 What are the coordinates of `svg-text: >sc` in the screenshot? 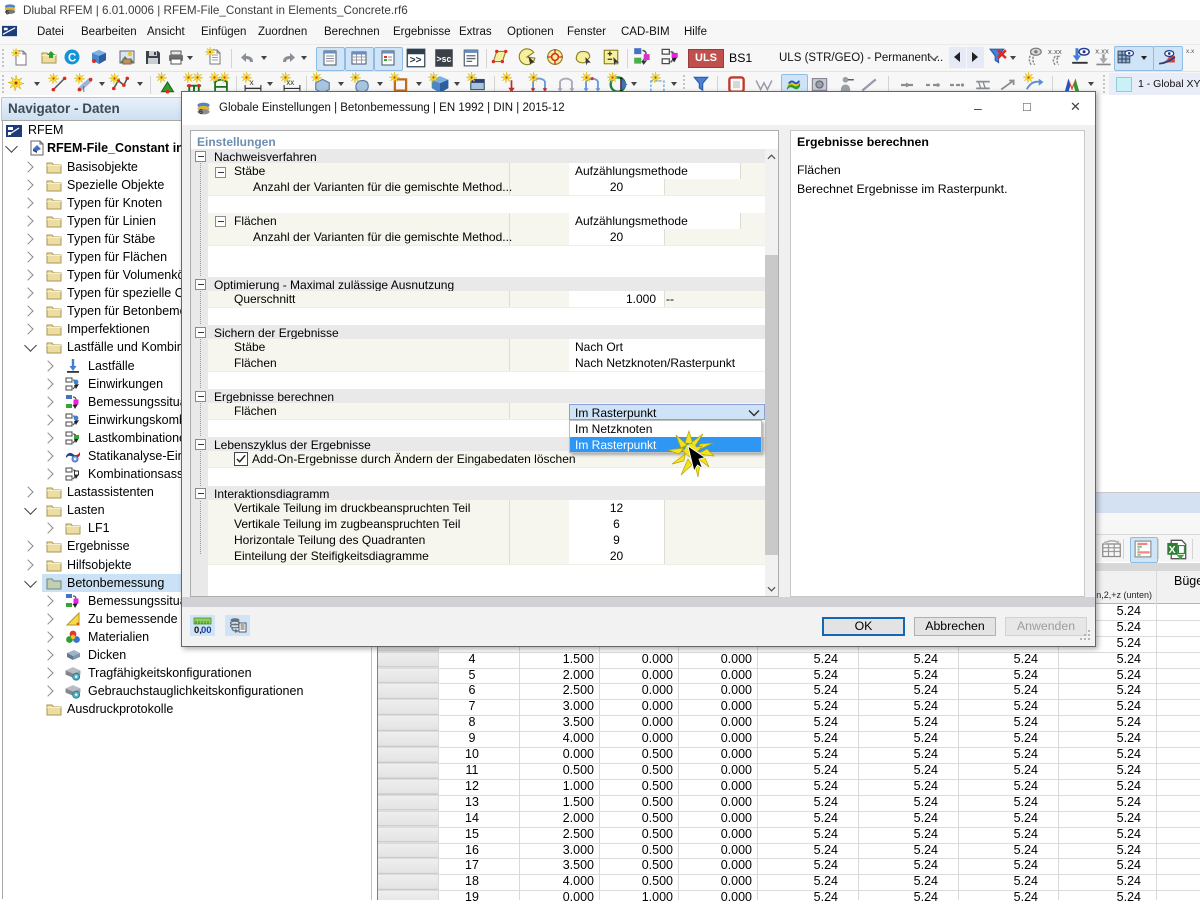 It's located at (444, 59).